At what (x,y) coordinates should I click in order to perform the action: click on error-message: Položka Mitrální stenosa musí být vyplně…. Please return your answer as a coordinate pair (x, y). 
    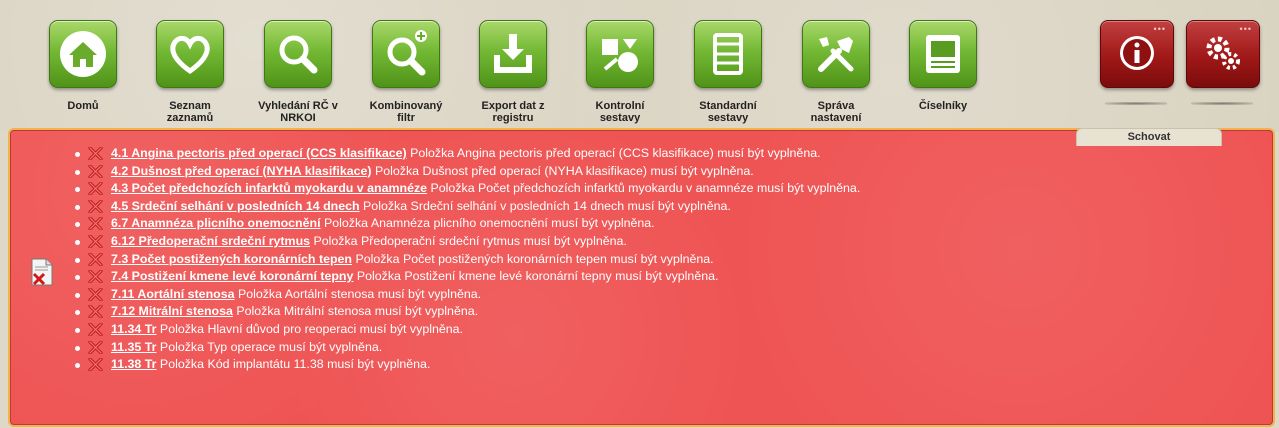
    Looking at the image, I should click on (355, 311).